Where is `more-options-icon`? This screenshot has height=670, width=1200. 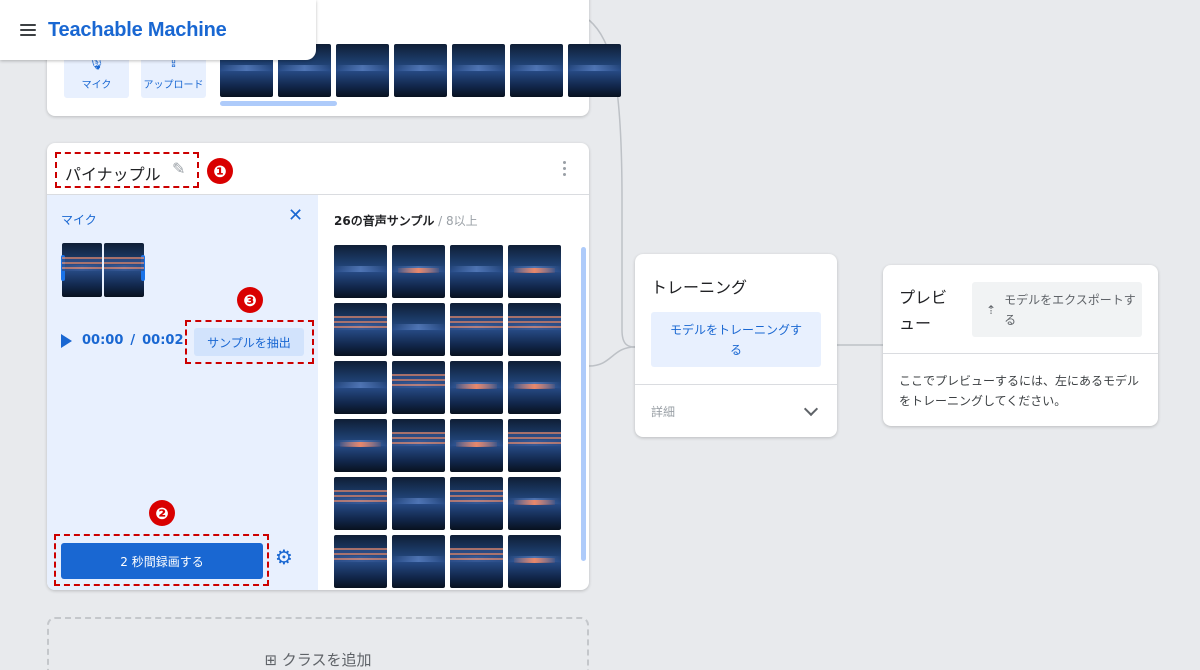
more-options-icon is located at coordinates (565, 168).